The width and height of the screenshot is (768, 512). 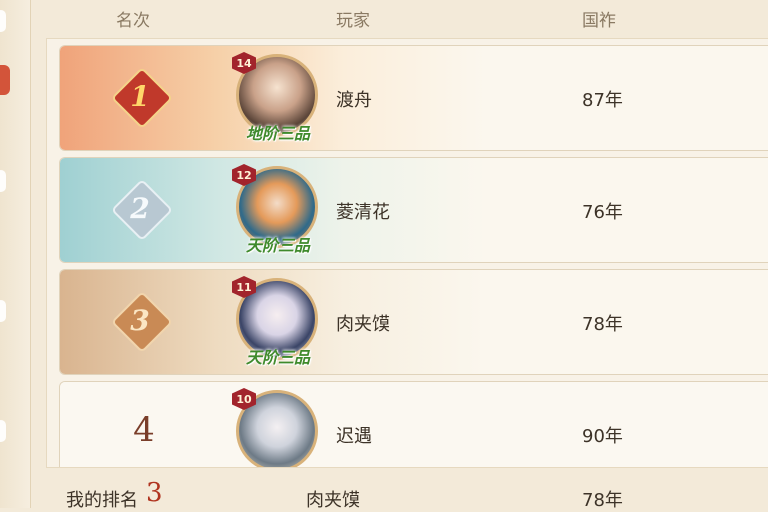 What do you see at coordinates (277, 133) in the screenshot?
I see `rank-title-label: 地阶三品` at bounding box center [277, 133].